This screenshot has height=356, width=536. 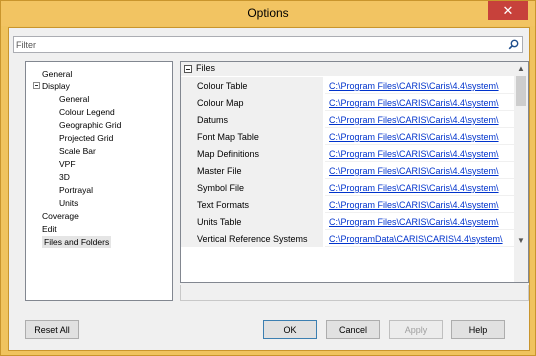 What do you see at coordinates (252, 119) in the screenshot?
I see `property-name: Datums` at bounding box center [252, 119].